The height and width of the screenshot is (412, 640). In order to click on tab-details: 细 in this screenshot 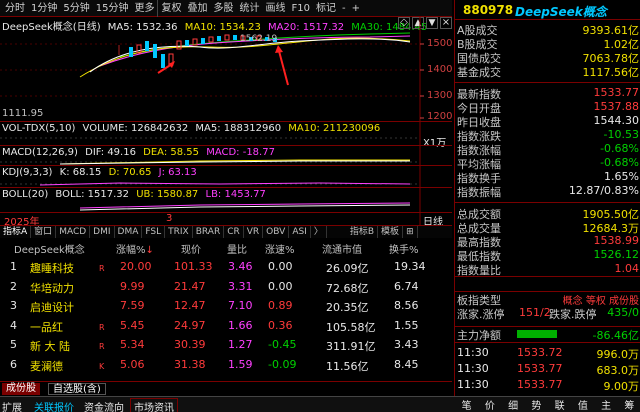, I will do `click(513, 404)`.